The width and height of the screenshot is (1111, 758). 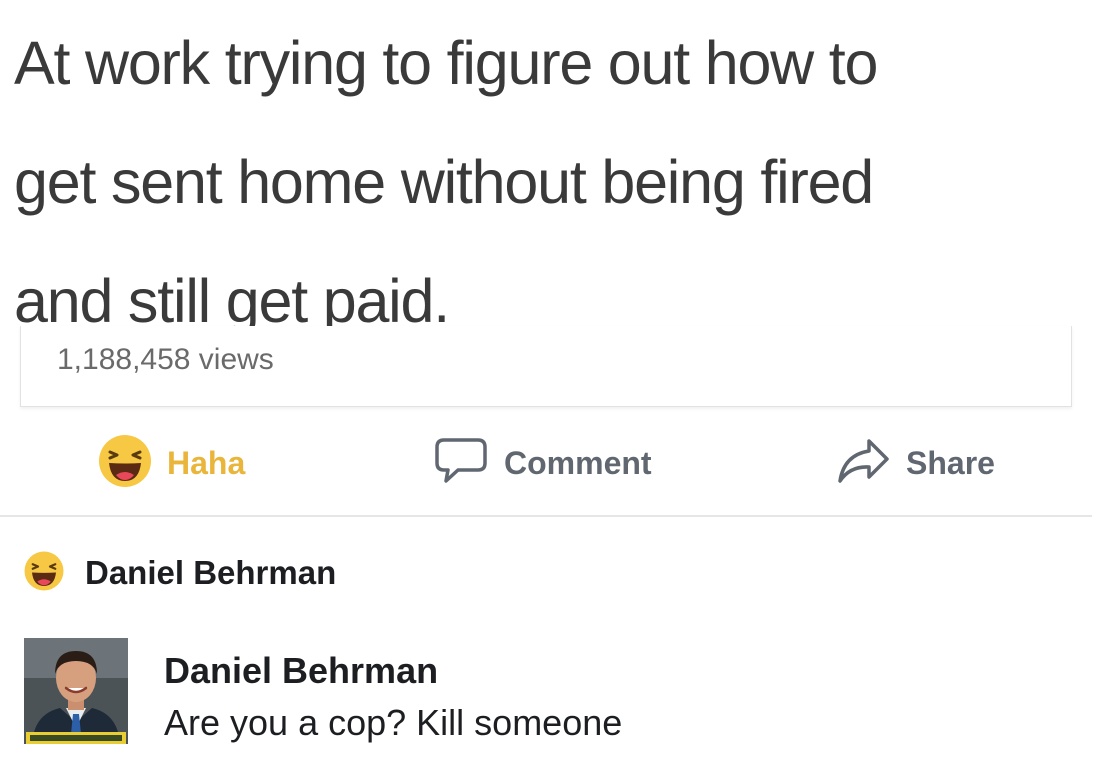 What do you see at coordinates (206, 462) in the screenshot?
I see `haha-label: Haha` at bounding box center [206, 462].